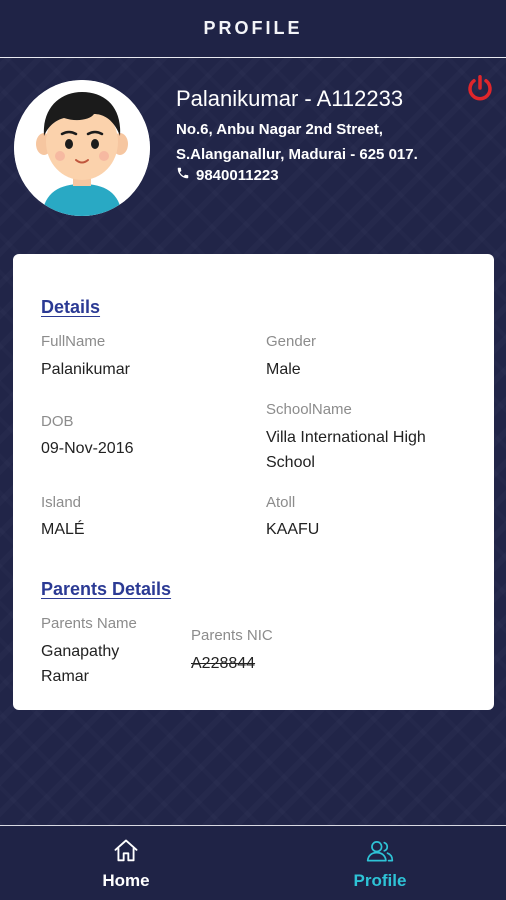 The width and height of the screenshot is (506, 900). What do you see at coordinates (232, 635) in the screenshot?
I see `parents-nic-label: Parents NIC` at bounding box center [232, 635].